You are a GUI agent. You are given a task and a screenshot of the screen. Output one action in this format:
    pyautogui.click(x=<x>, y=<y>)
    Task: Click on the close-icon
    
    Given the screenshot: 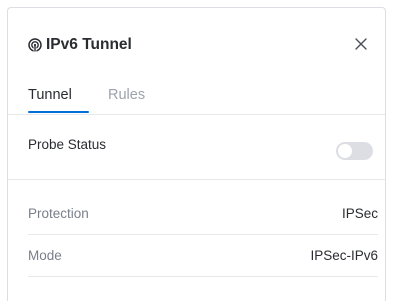 What is the action you would take?
    pyautogui.click(x=361, y=44)
    